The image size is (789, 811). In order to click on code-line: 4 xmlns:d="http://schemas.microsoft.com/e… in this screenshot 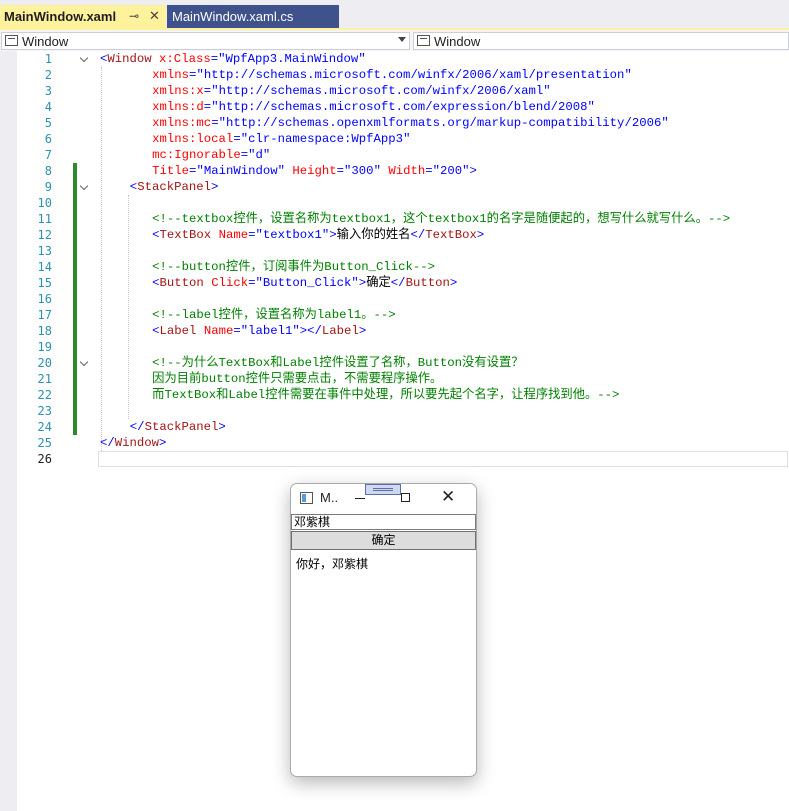, I will do `click(394, 107)`.